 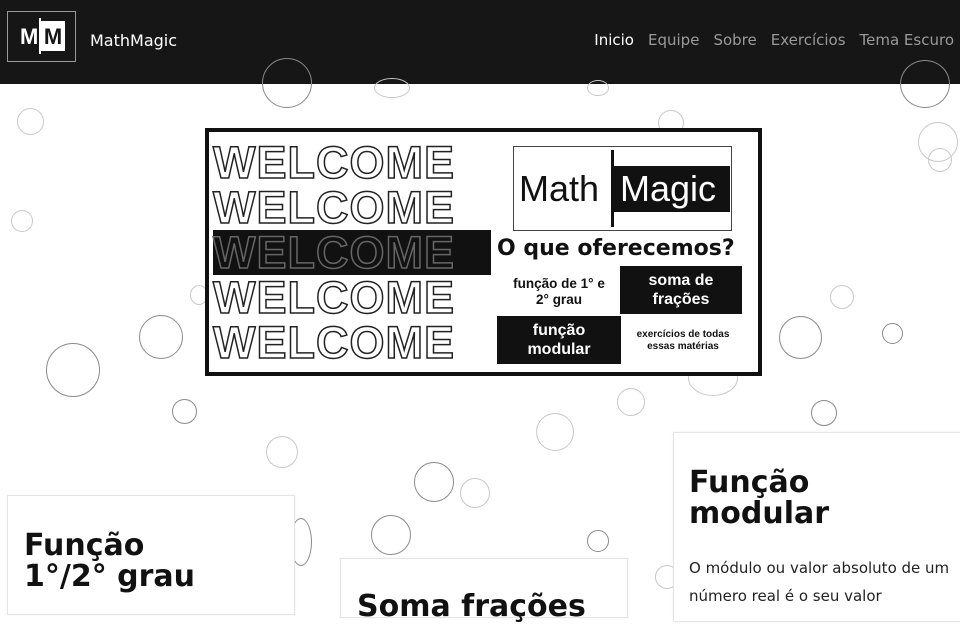 I want to click on nav-link-inicio: Inicio, so click(x=614, y=40).